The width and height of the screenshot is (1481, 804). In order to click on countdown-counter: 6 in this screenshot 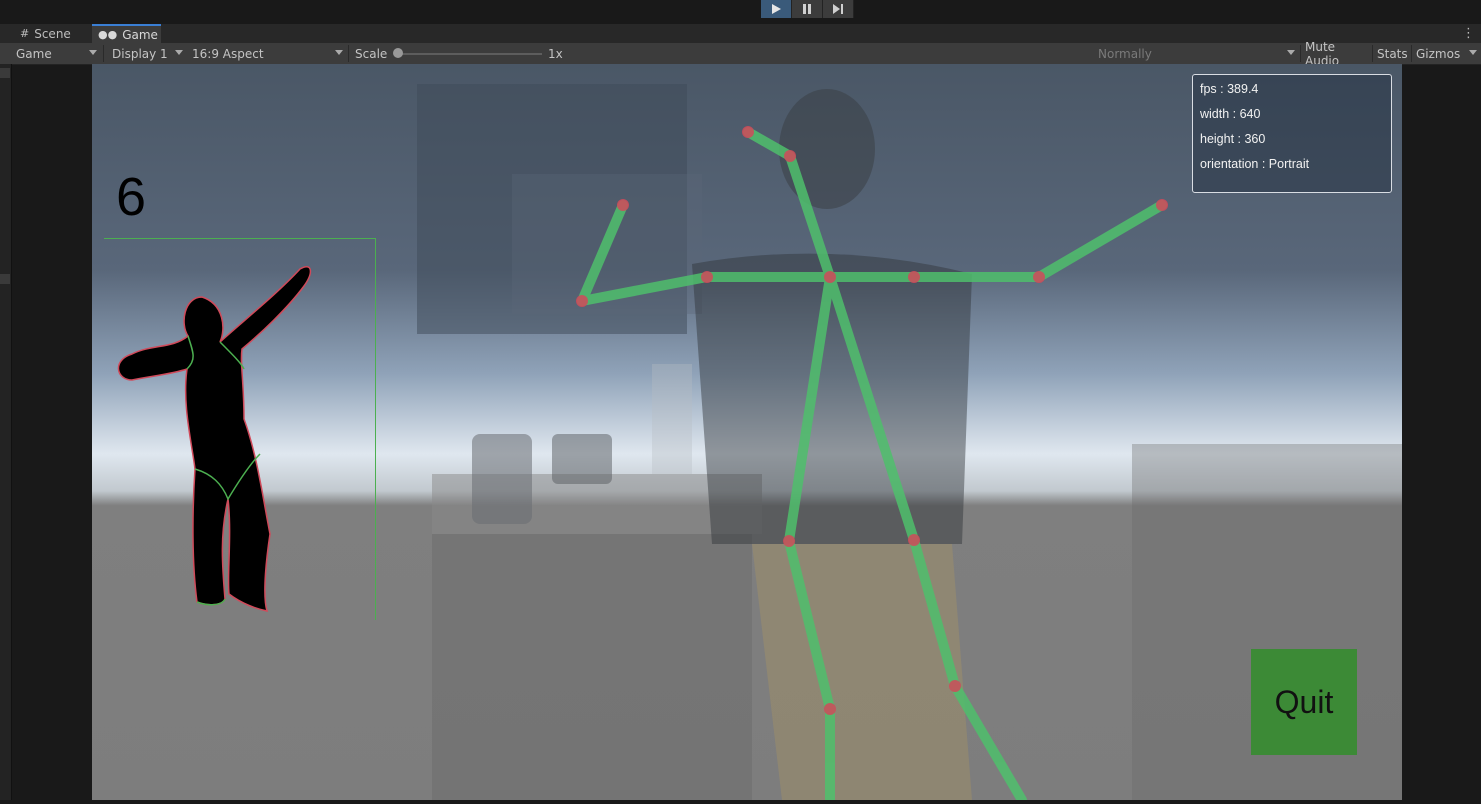, I will do `click(131, 197)`.